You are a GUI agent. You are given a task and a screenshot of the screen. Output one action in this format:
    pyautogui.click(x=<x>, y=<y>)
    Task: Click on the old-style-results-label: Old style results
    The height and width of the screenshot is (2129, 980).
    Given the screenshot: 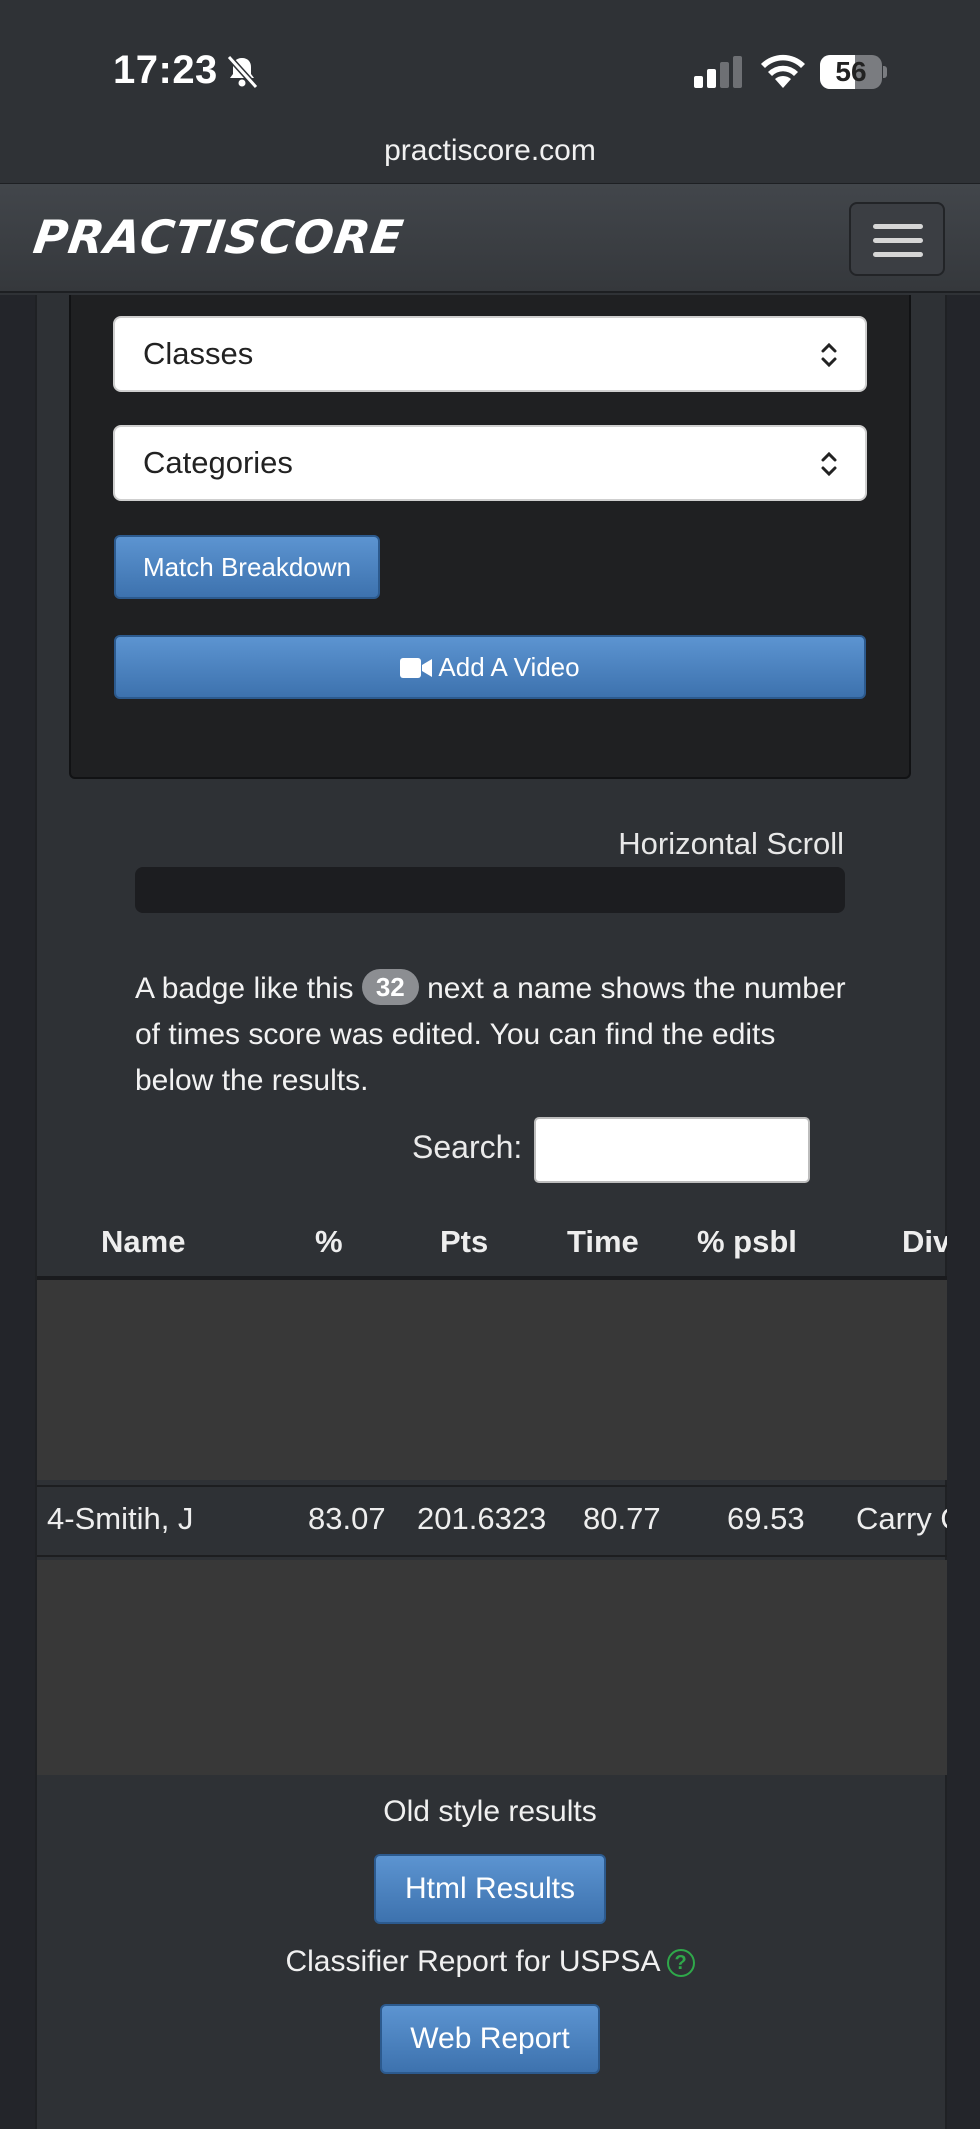 What is the action you would take?
    pyautogui.click(x=490, y=1811)
    